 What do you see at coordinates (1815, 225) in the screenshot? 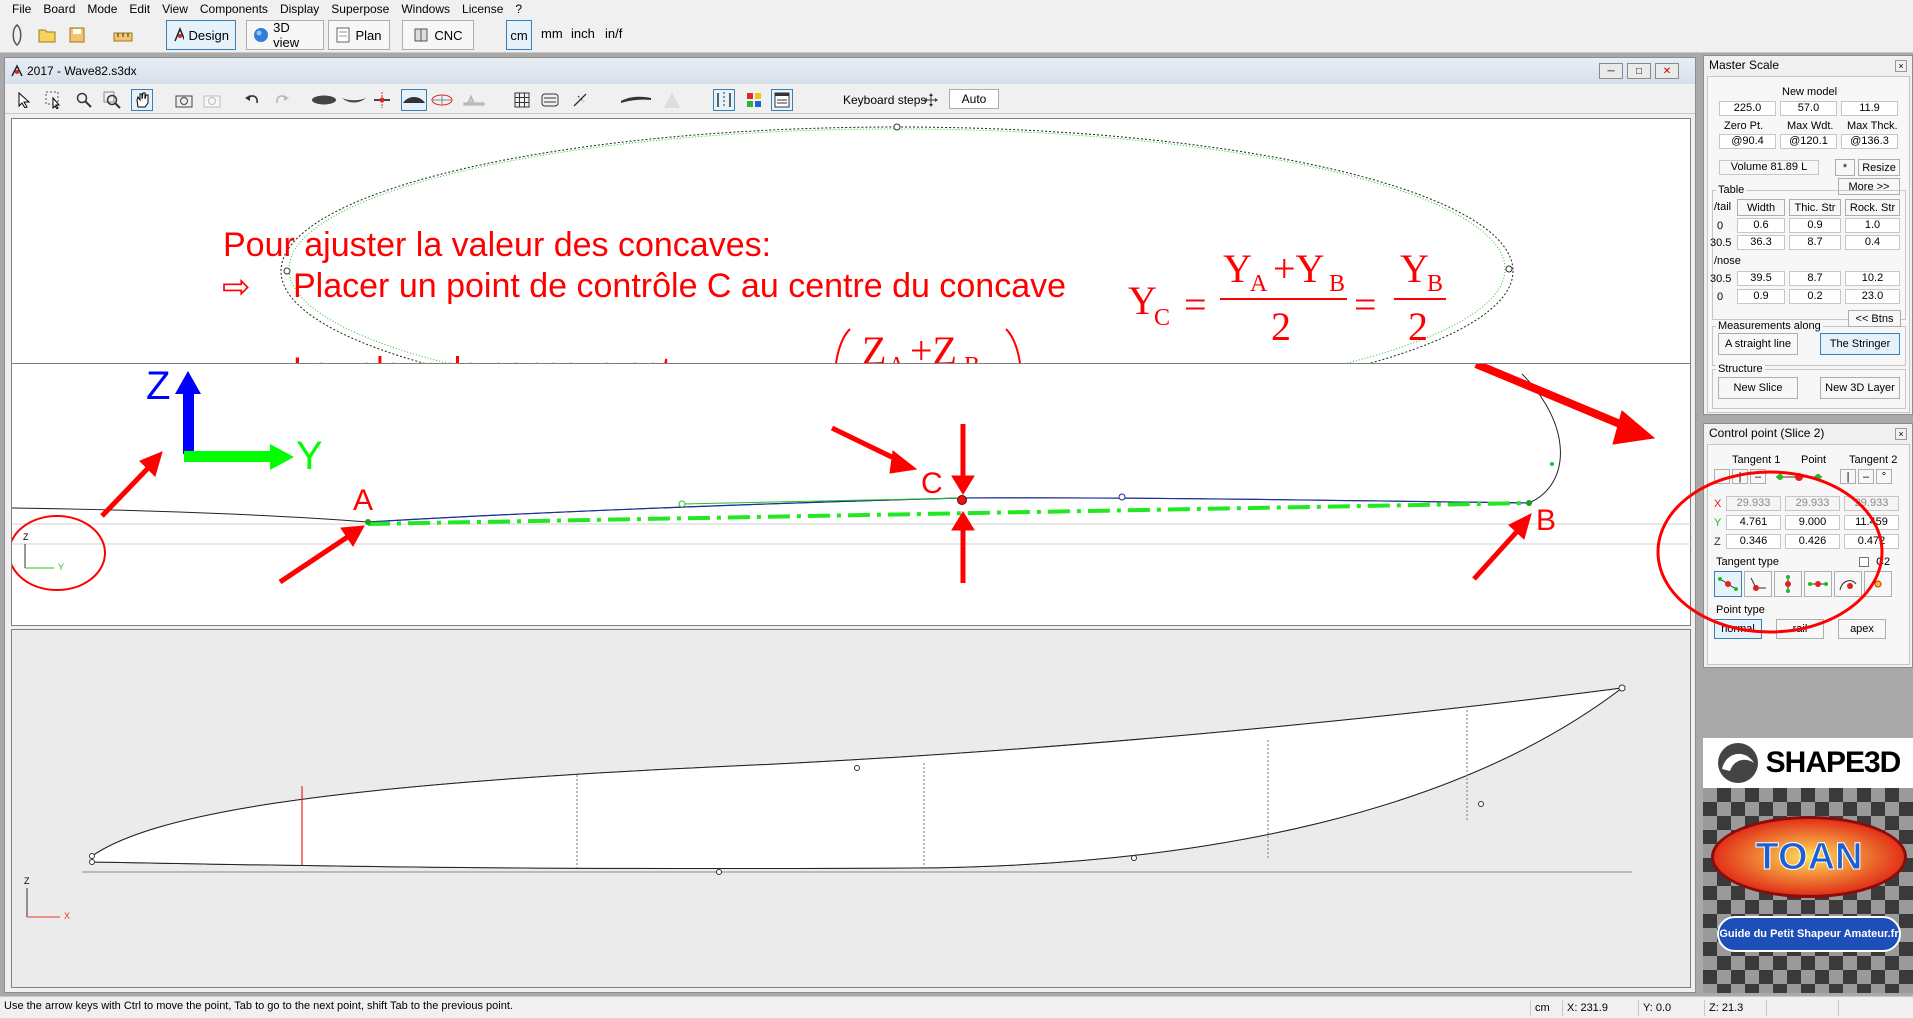
I see `tail-row-thickness: 0.9` at bounding box center [1815, 225].